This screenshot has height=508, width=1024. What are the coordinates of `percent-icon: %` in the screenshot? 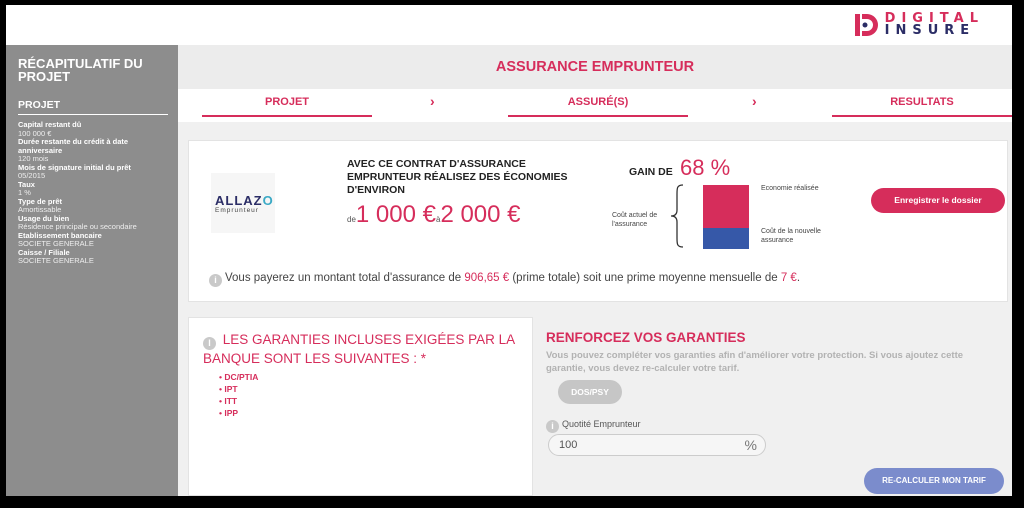 It's located at (750, 445).